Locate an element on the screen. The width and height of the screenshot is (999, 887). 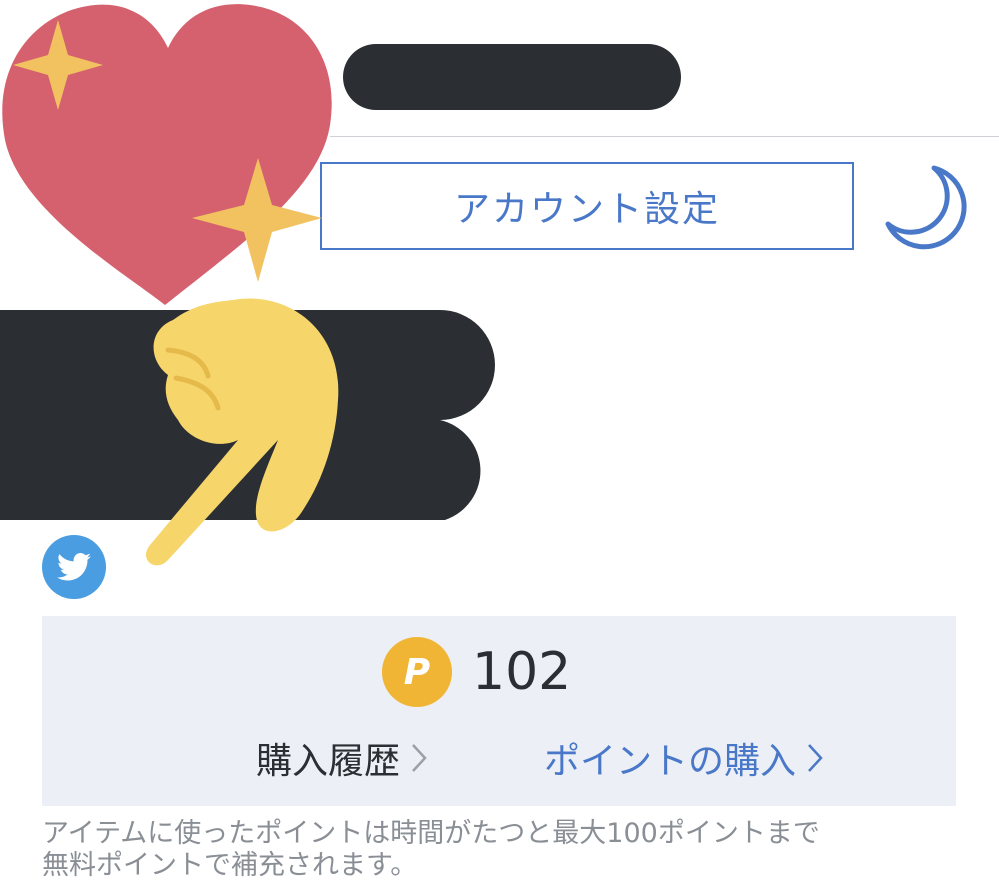
header-divider is located at coordinates (664, 136).